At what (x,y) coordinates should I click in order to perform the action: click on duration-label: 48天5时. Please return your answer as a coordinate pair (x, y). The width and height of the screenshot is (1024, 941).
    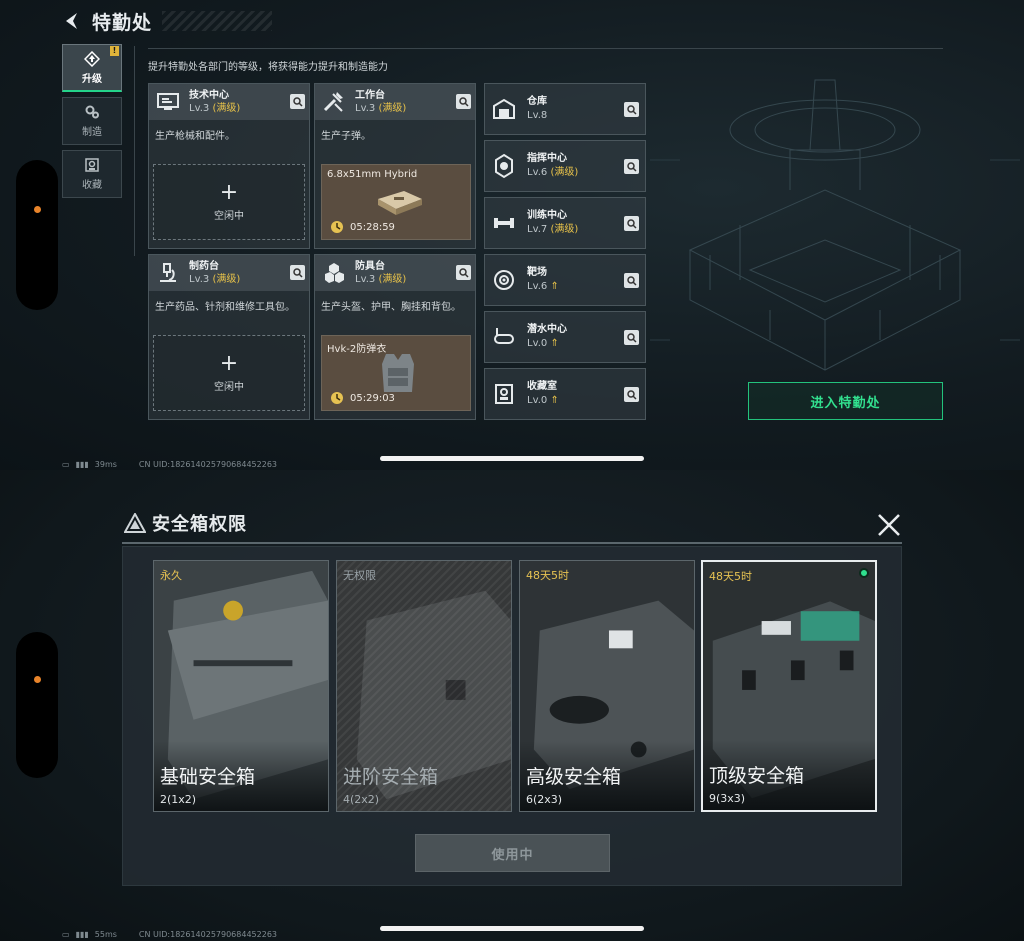
    Looking at the image, I should click on (547, 575).